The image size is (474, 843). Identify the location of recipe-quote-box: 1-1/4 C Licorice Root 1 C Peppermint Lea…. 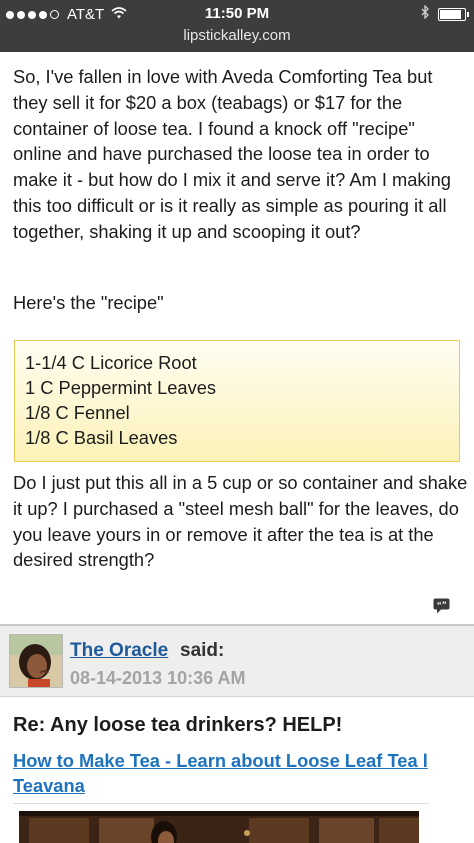
(237, 401).